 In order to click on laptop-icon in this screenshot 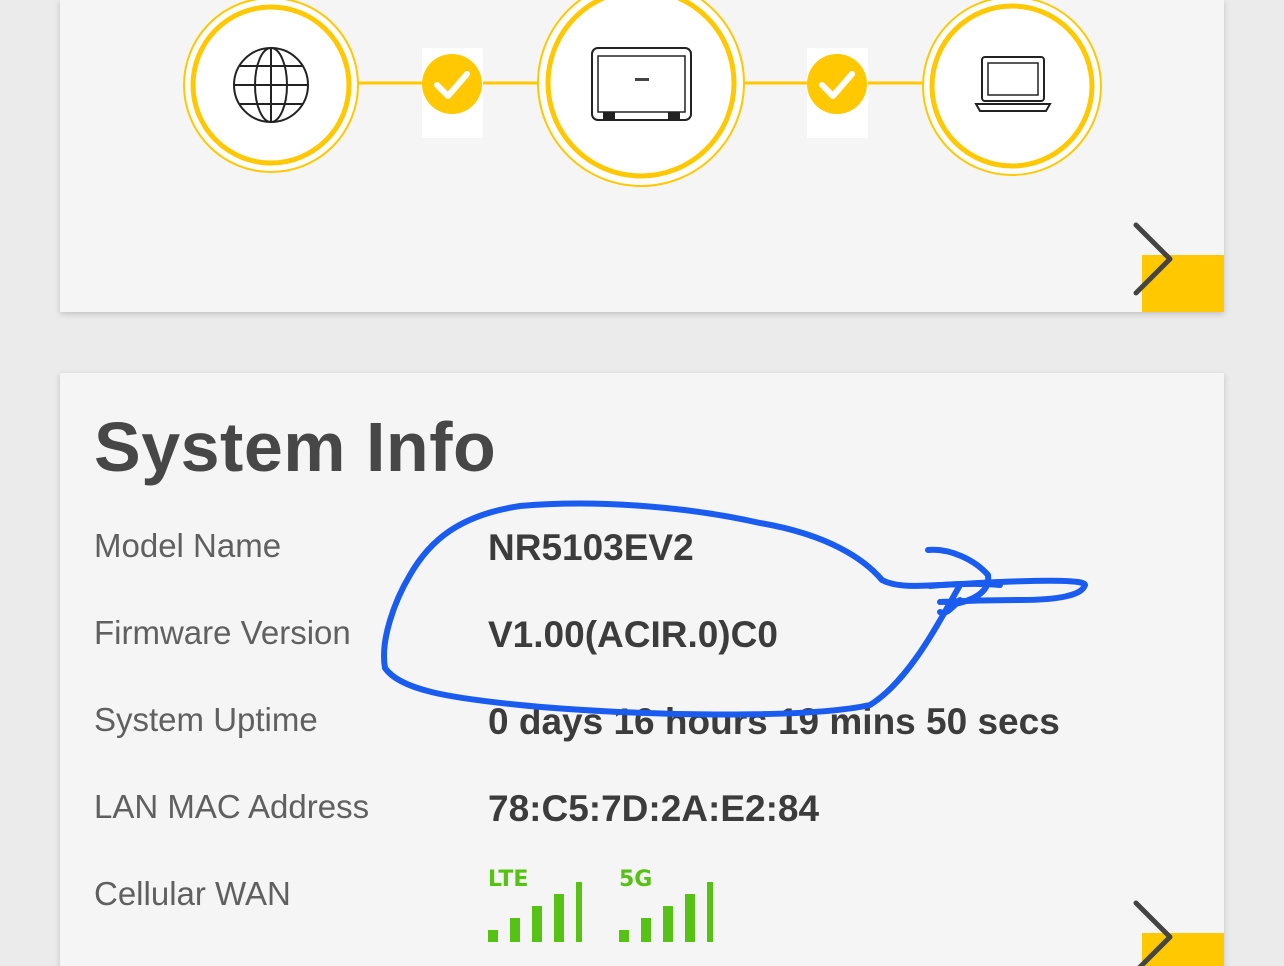, I will do `click(1012, 88)`.